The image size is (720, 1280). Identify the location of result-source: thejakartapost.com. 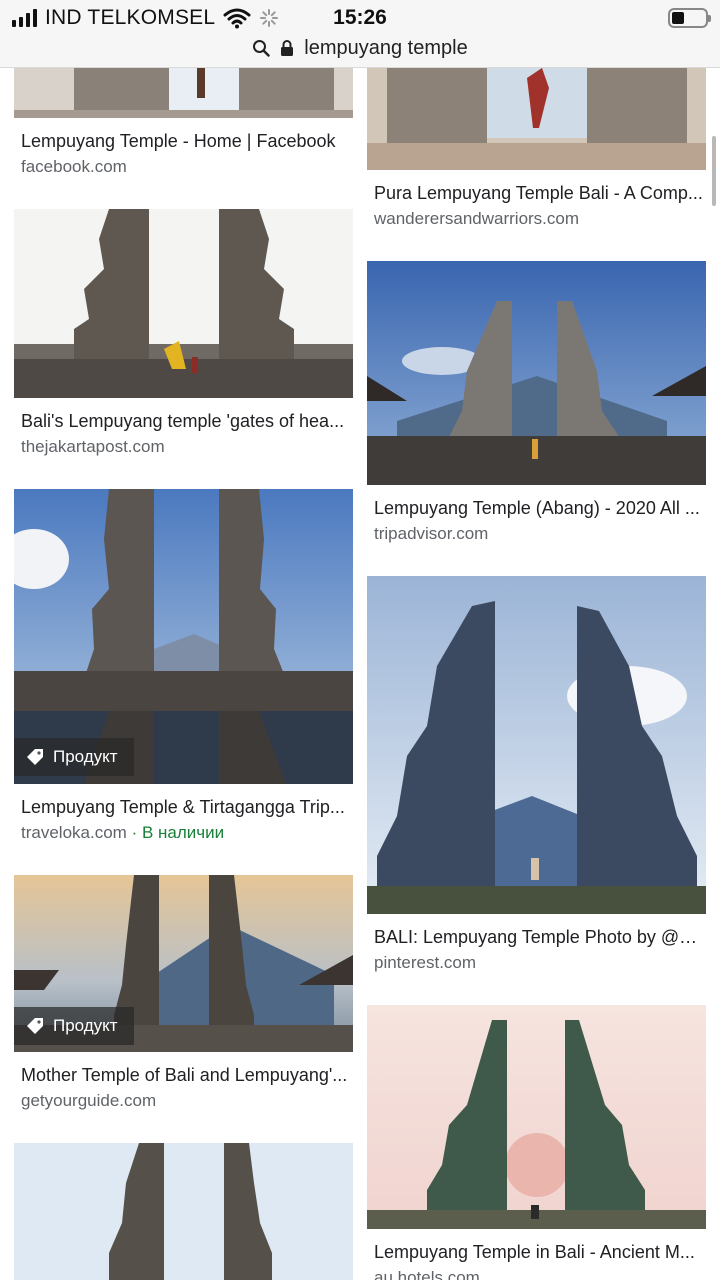
(93, 447).